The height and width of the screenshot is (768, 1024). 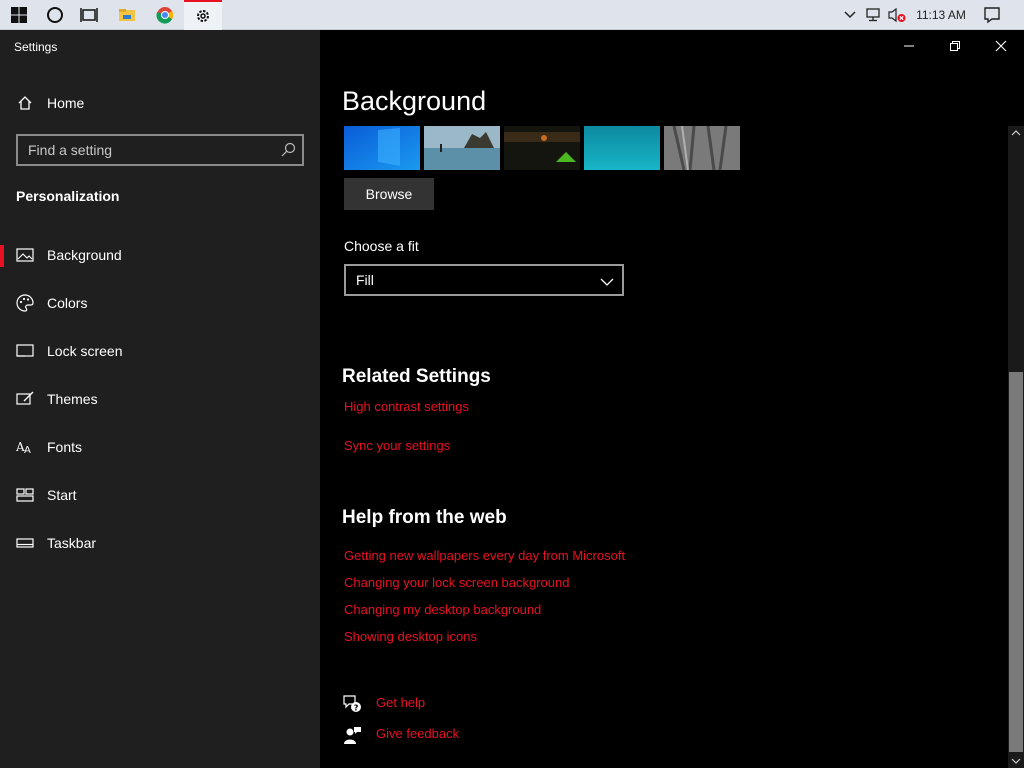 I want to click on high-contrast-settings-link: High contrast settings, so click(x=406, y=406).